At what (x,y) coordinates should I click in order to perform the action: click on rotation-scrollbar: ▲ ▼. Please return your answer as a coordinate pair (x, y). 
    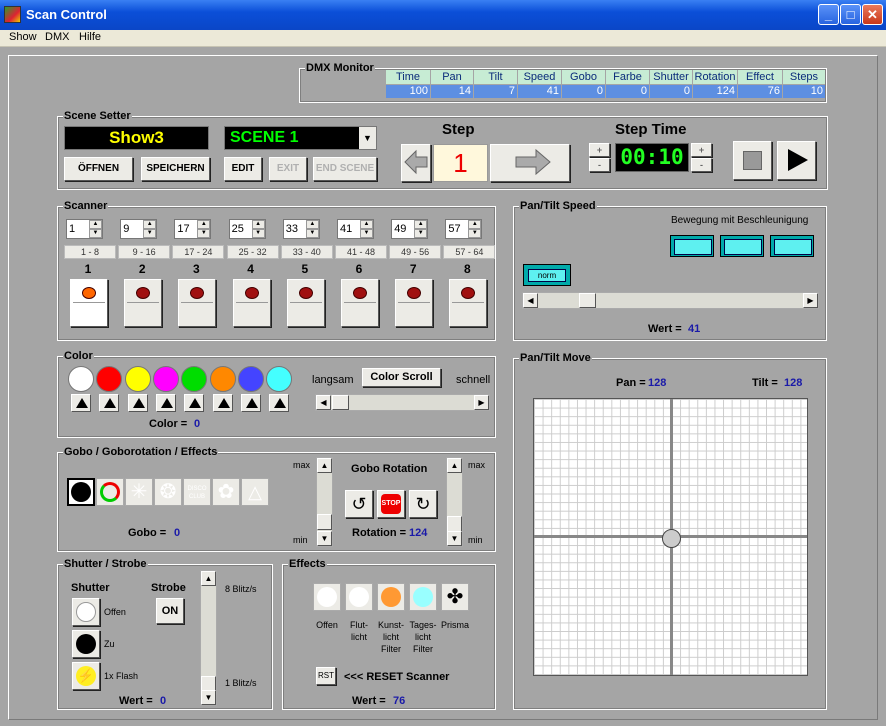
    Looking at the image, I should click on (454, 502).